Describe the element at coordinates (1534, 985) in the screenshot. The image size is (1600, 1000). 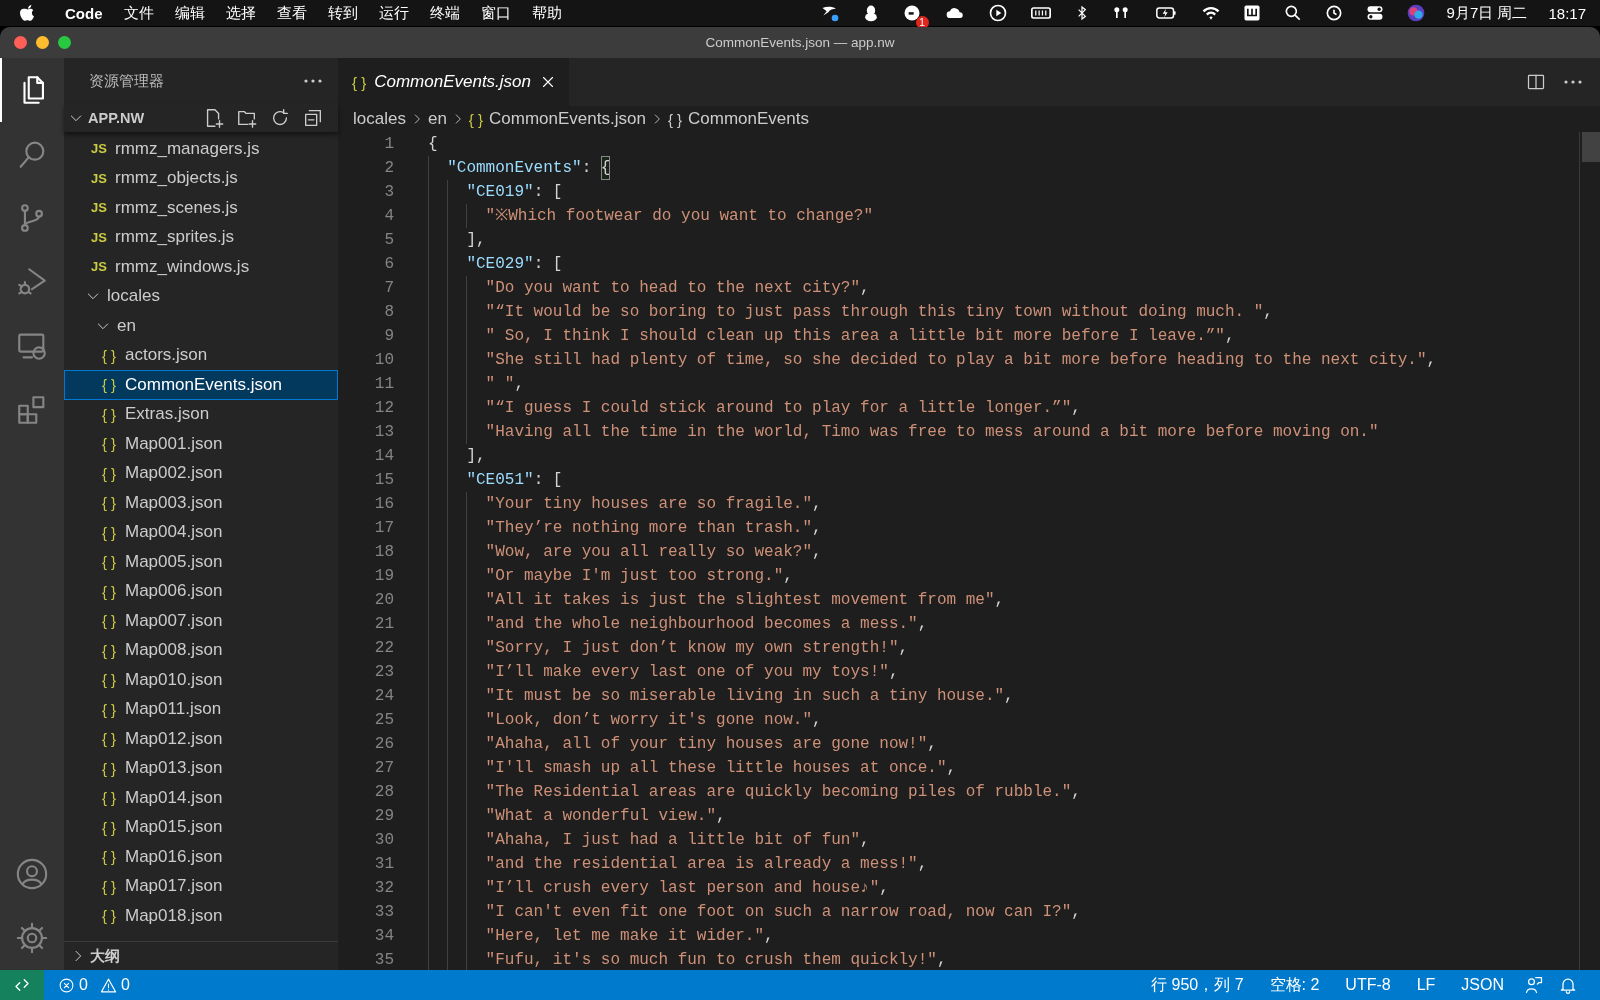
I see `feedback-icon` at that location.